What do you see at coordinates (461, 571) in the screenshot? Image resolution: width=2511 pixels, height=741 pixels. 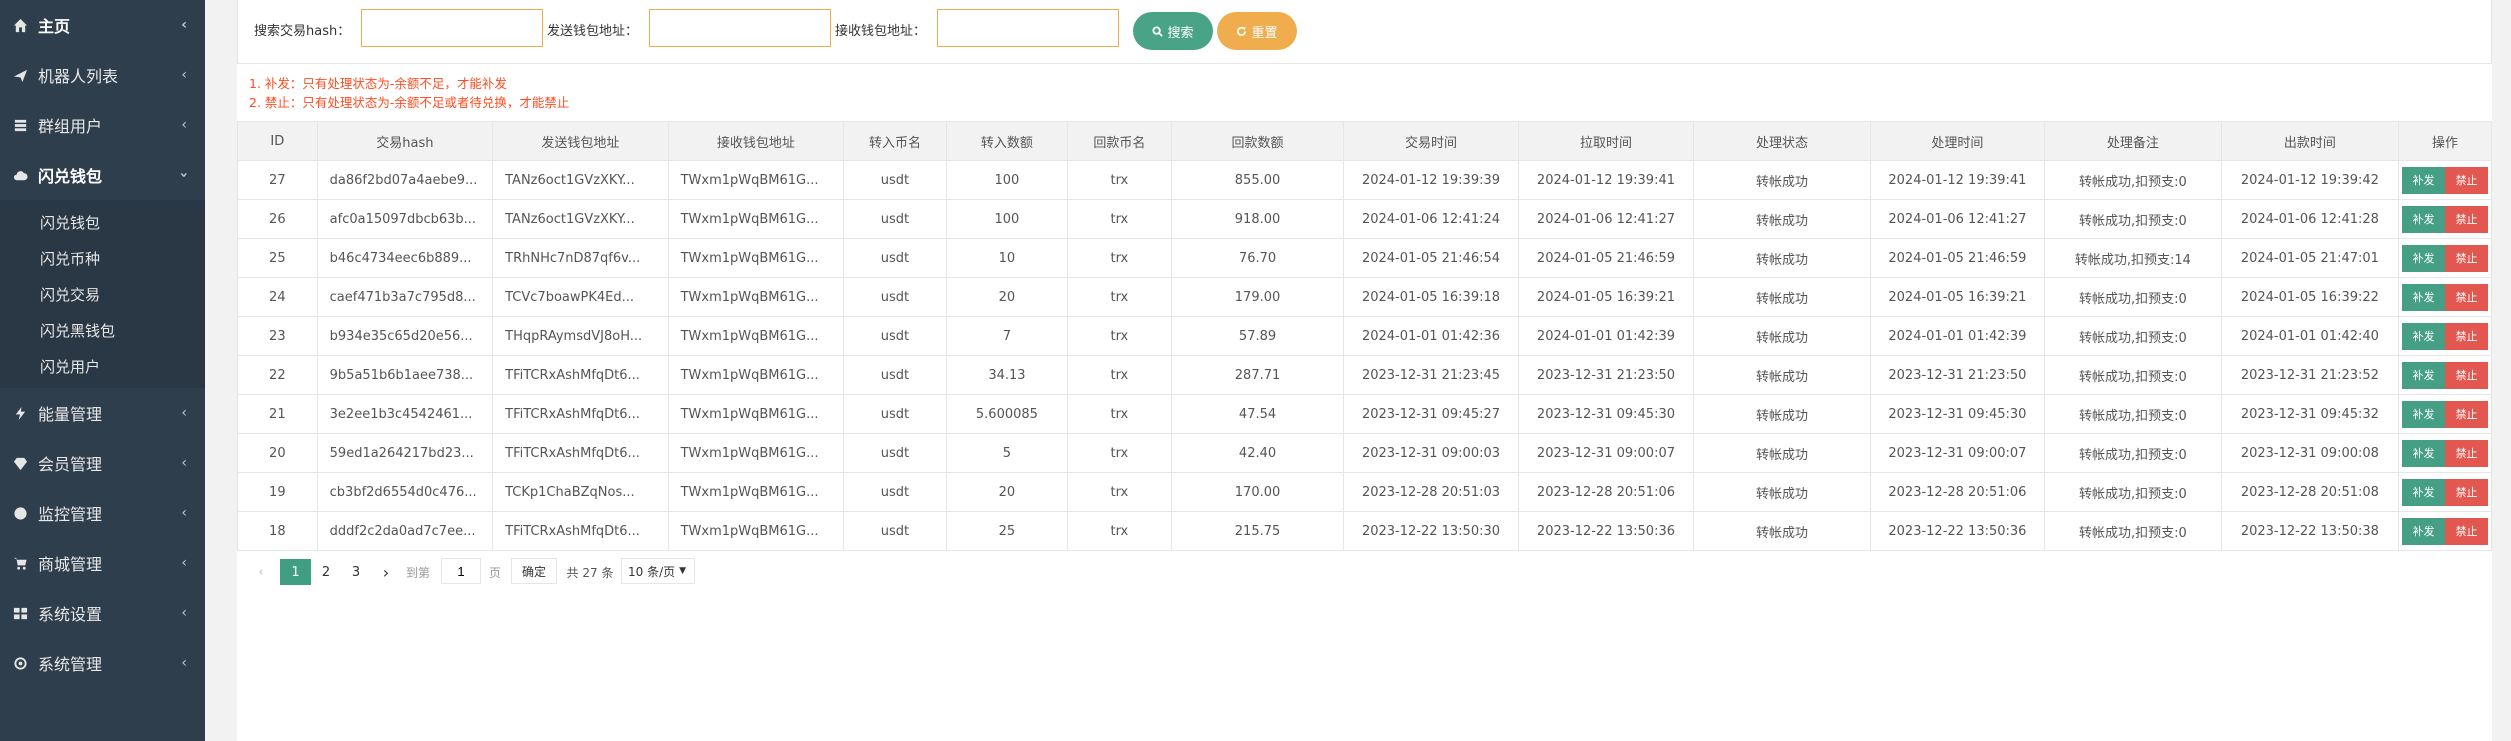 I see `goto-page-input` at bounding box center [461, 571].